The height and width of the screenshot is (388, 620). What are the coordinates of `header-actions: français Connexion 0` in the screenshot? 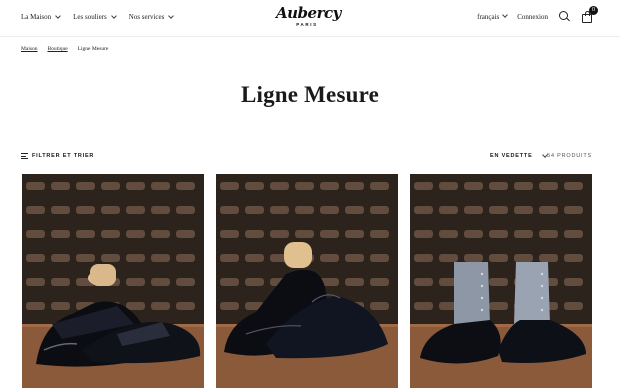 It's located at (537, 14).